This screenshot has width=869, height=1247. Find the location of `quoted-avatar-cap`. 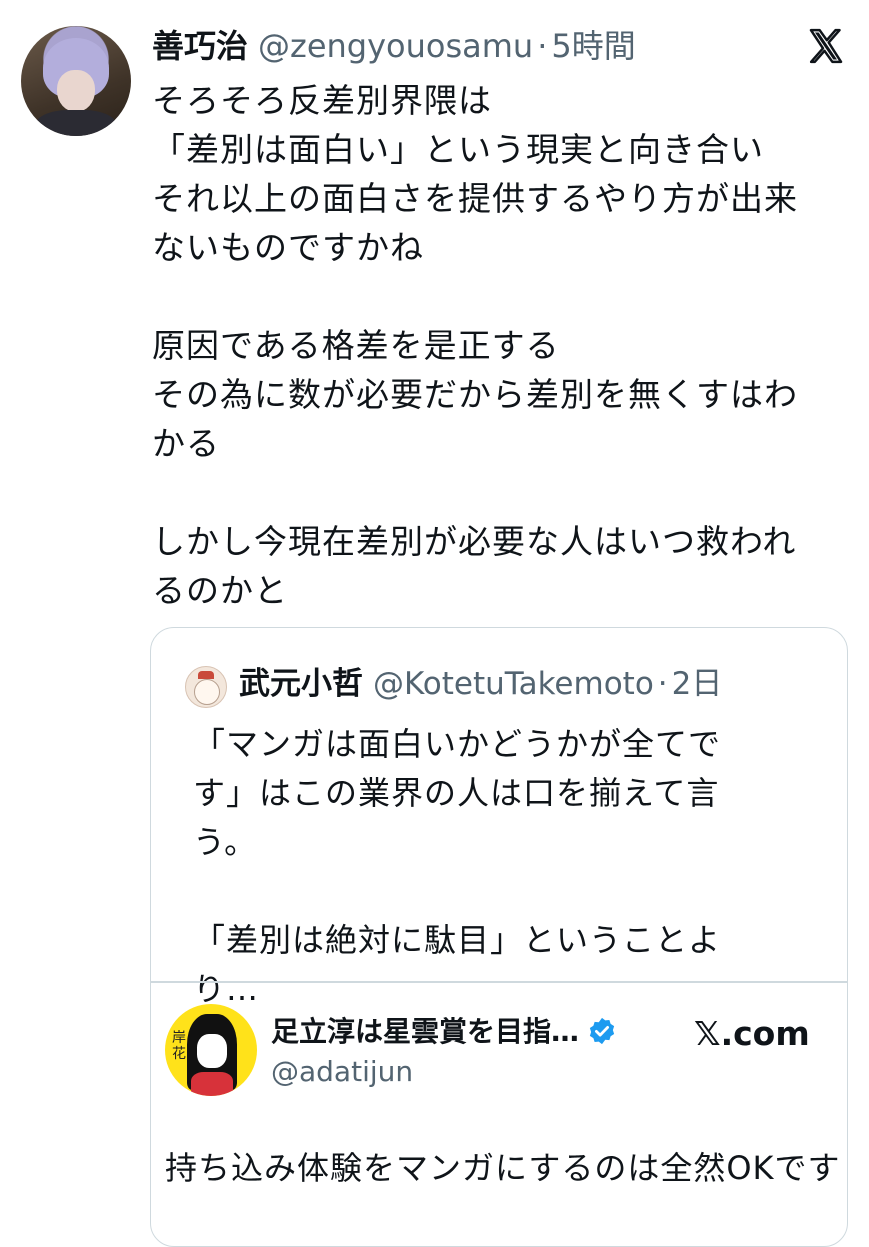

quoted-avatar-cap is located at coordinates (206, 675).